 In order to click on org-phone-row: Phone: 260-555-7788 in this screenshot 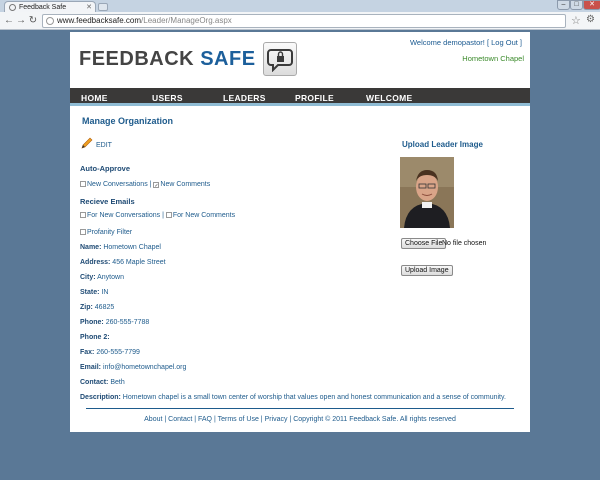, I will do `click(114, 322)`.